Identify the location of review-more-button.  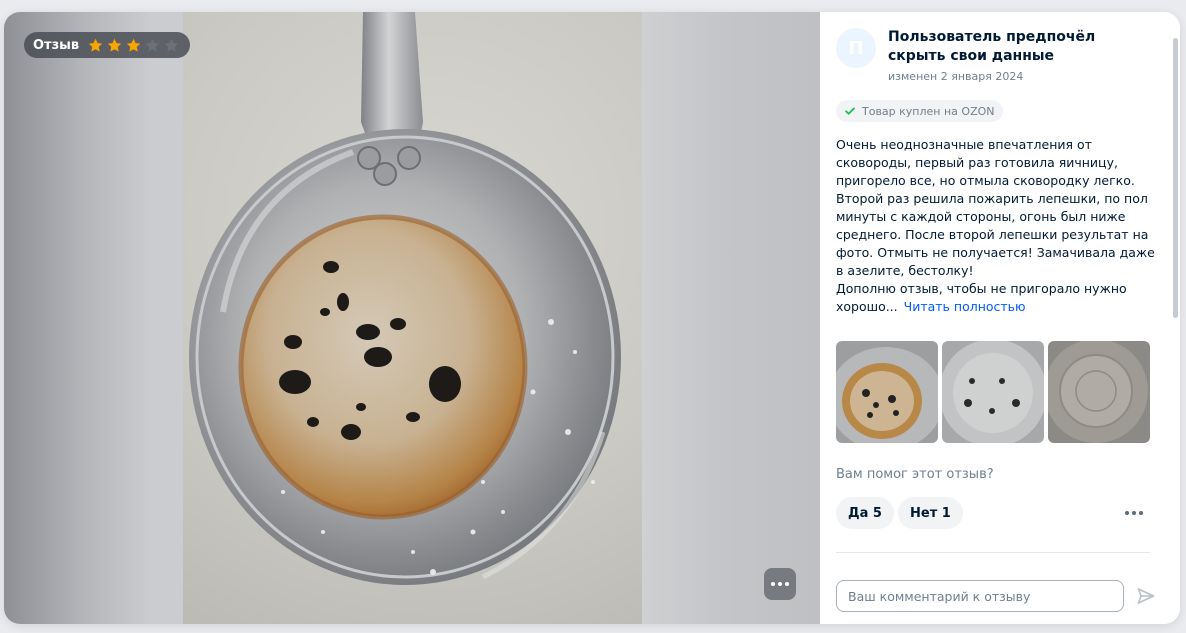
(1134, 513).